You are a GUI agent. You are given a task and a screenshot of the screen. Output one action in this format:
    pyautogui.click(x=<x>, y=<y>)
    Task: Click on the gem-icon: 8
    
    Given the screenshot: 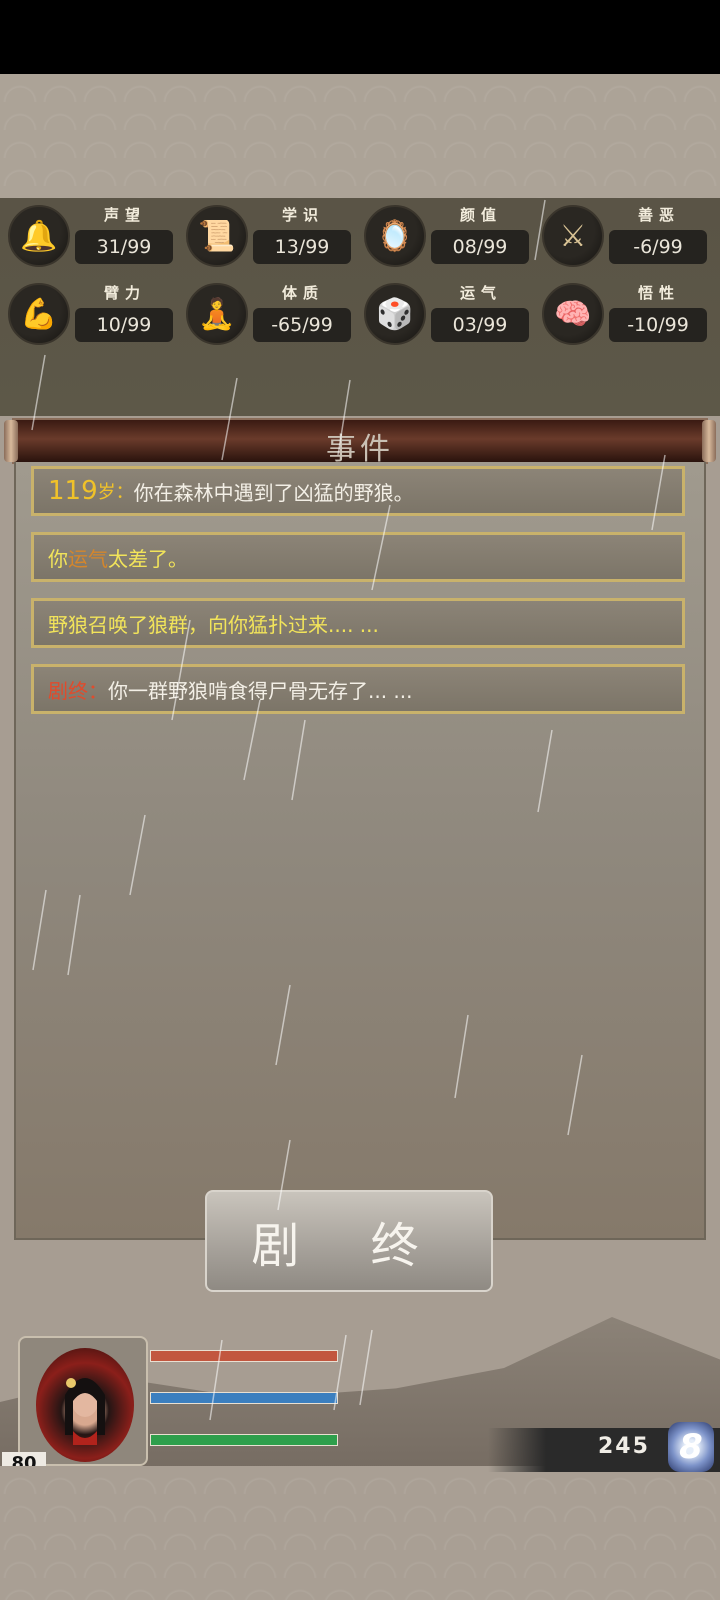 What is the action you would take?
    pyautogui.click(x=691, y=1447)
    